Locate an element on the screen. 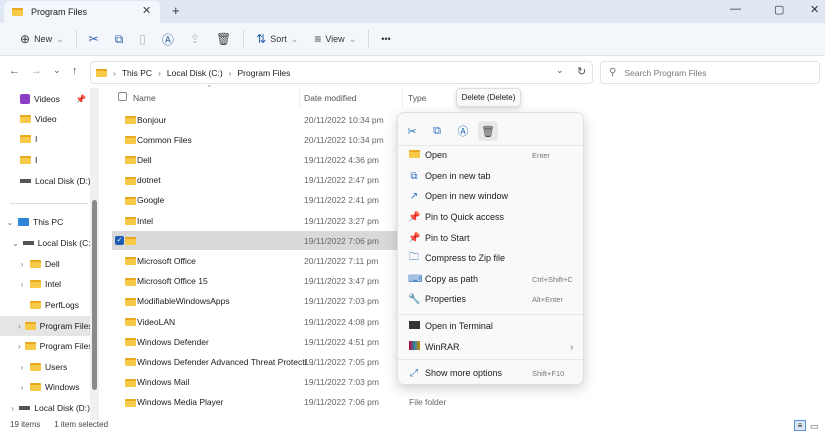 Image resolution: width=825 pixels, height=432 pixels. new-button: ⊕ New ⌄ is located at coordinates (42, 39).